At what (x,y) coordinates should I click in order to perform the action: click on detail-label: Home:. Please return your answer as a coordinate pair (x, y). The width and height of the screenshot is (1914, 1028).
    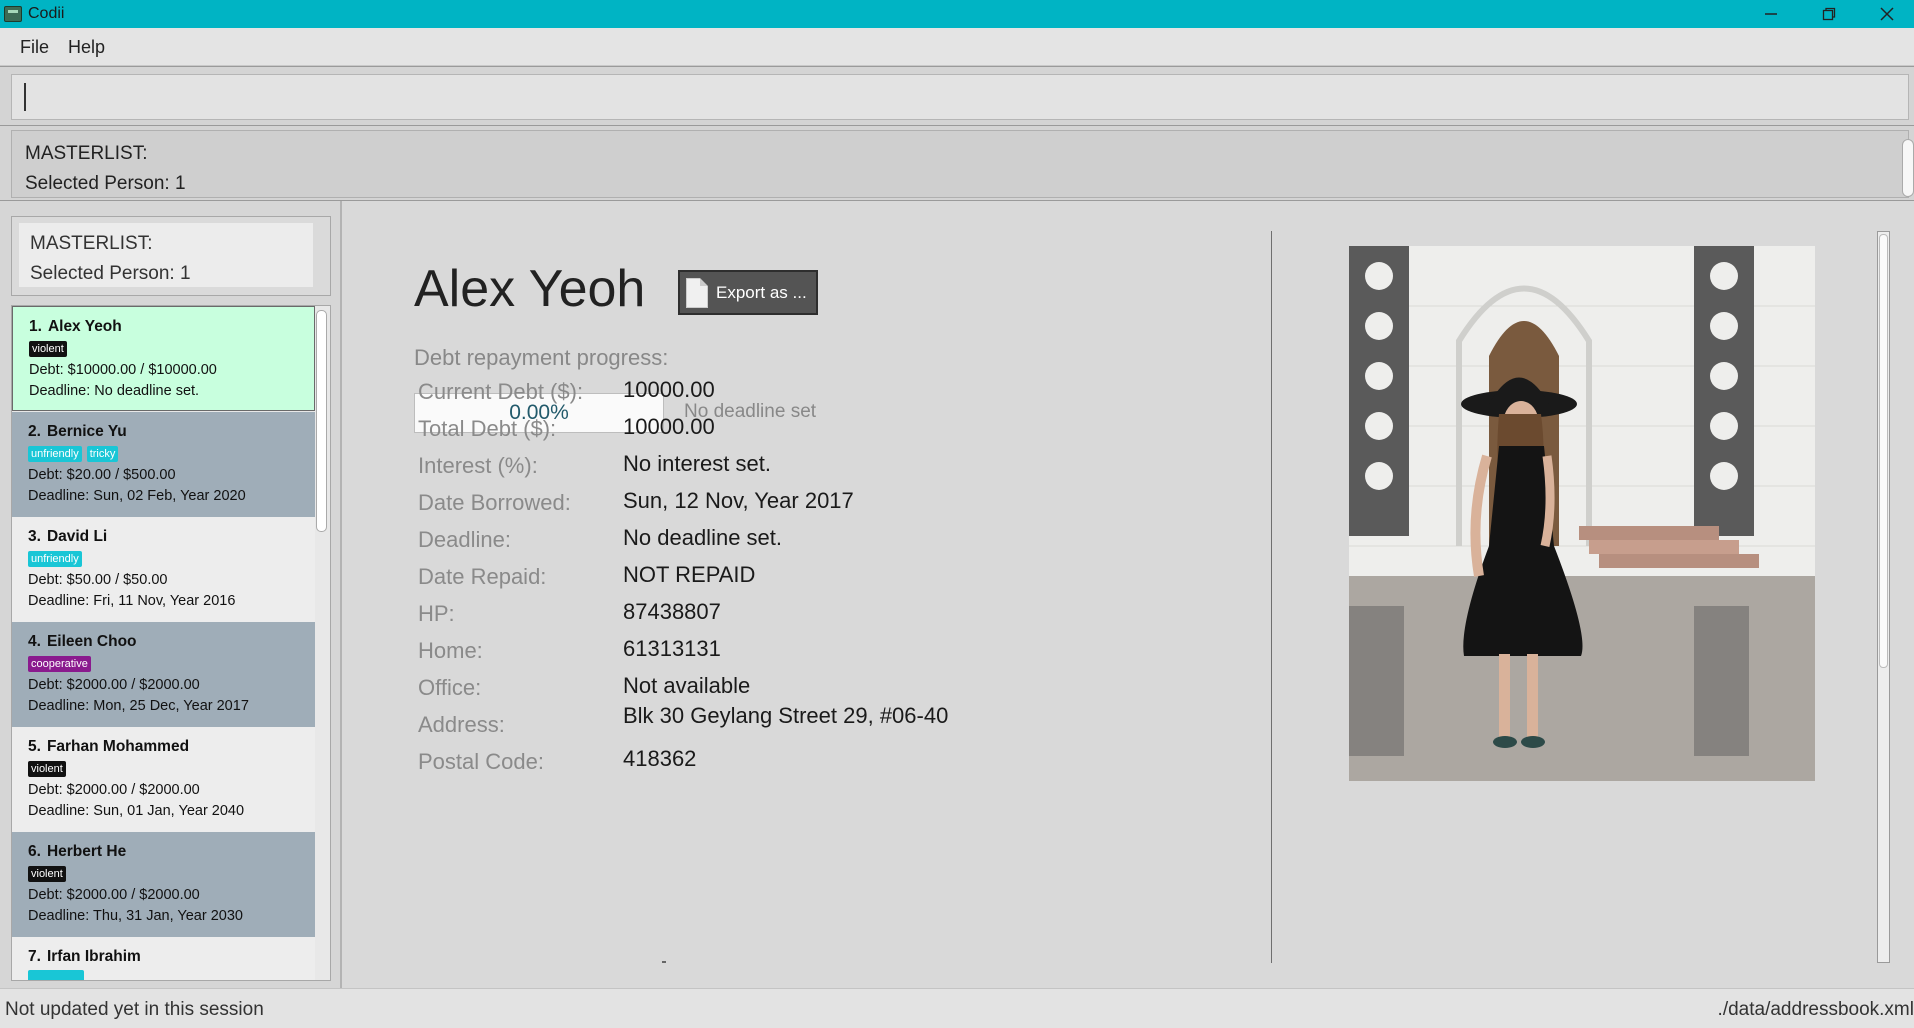
    Looking at the image, I should click on (450, 650).